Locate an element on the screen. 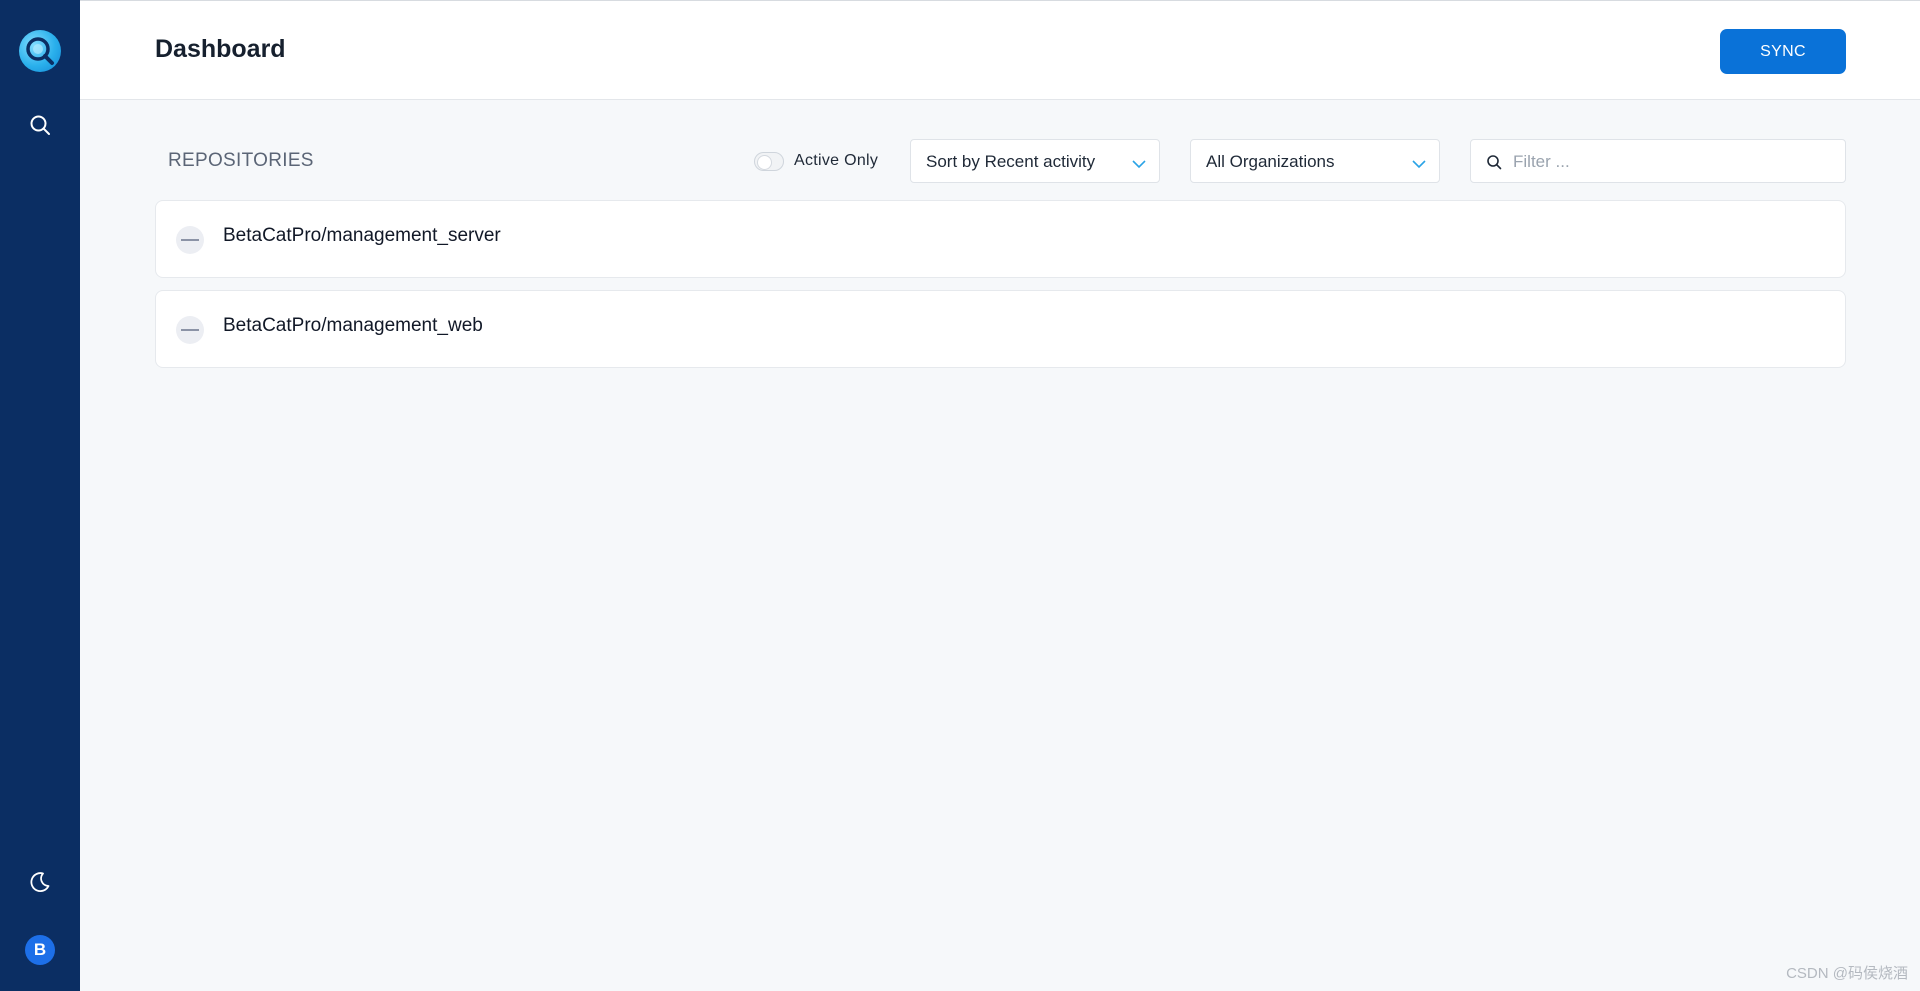 This screenshot has width=1920, height=991. list-item: BetaCatPro/management_server is located at coordinates (1000, 239).